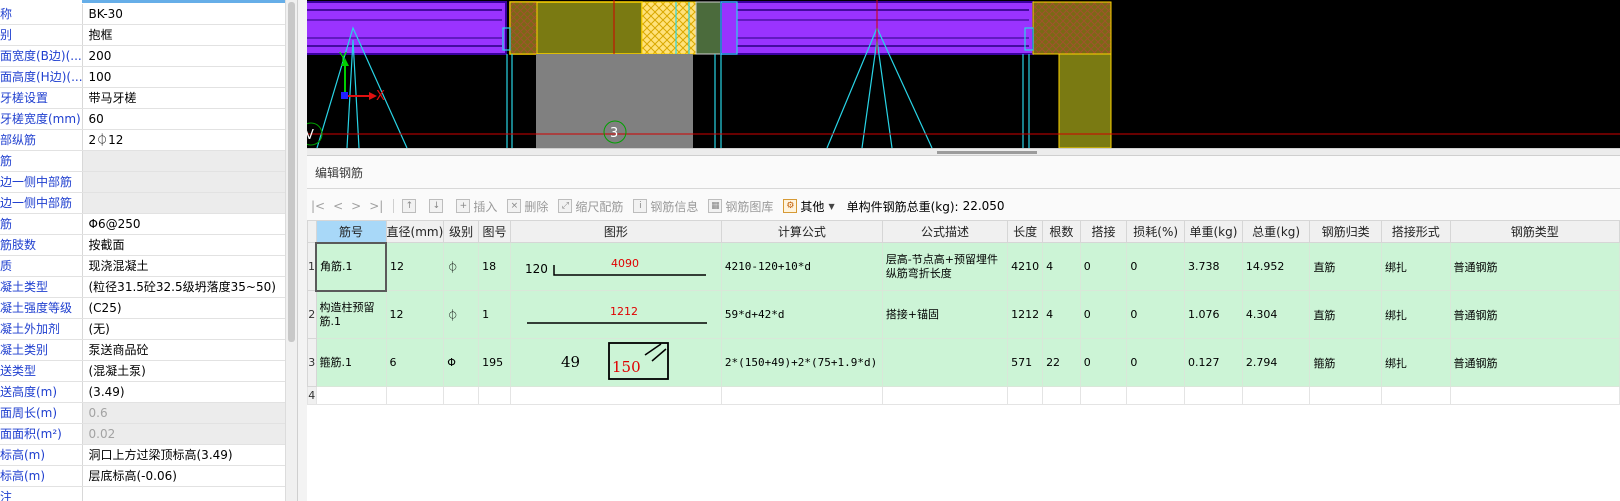  What do you see at coordinates (615, 362) in the screenshot?
I see `shape-cell: 49 150` at bounding box center [615, 362].